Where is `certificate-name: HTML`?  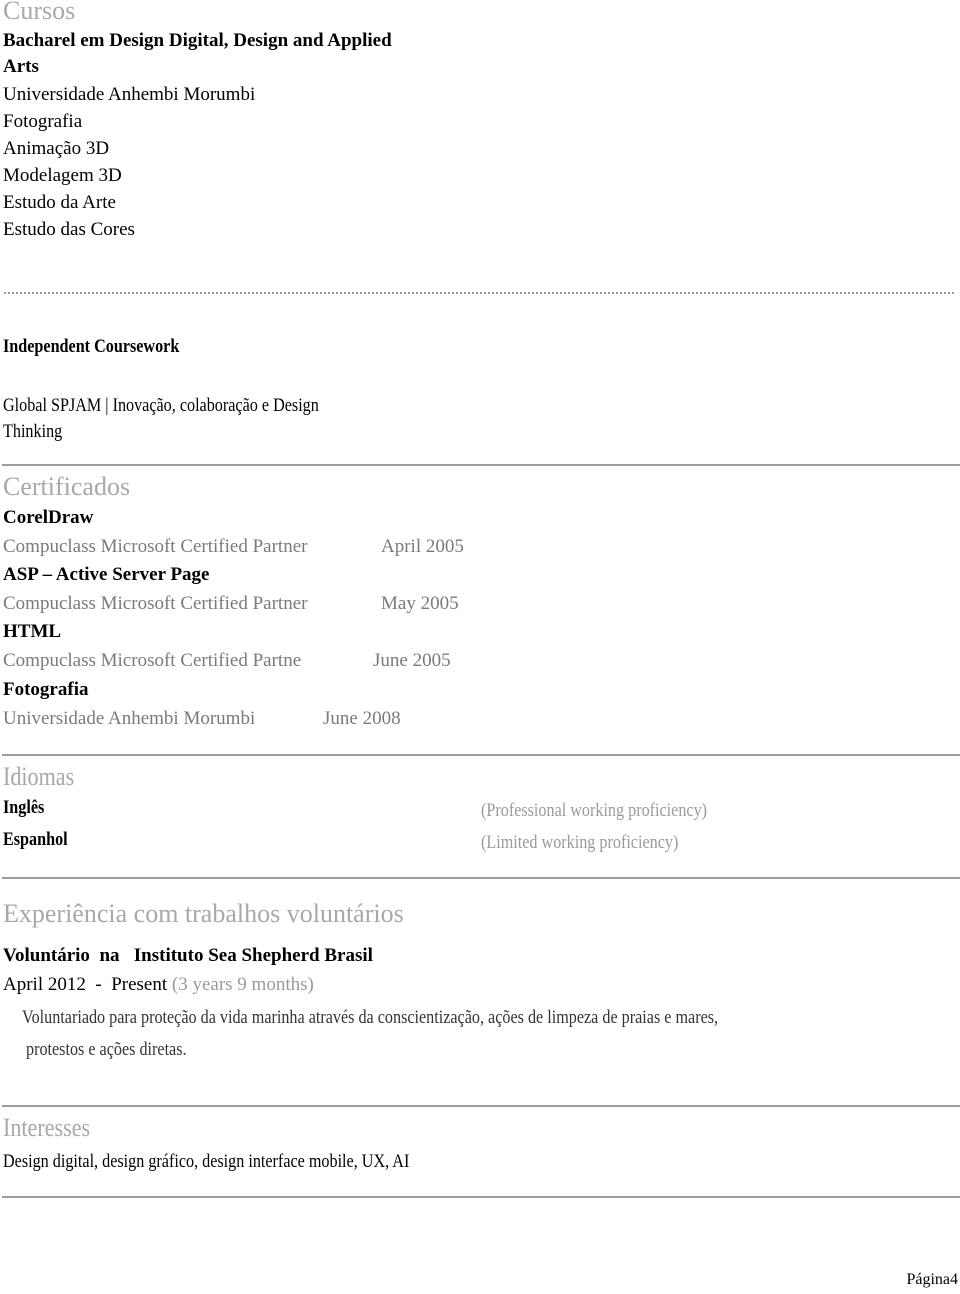 certificate-name: HTML is located at coordinates (32, 631).